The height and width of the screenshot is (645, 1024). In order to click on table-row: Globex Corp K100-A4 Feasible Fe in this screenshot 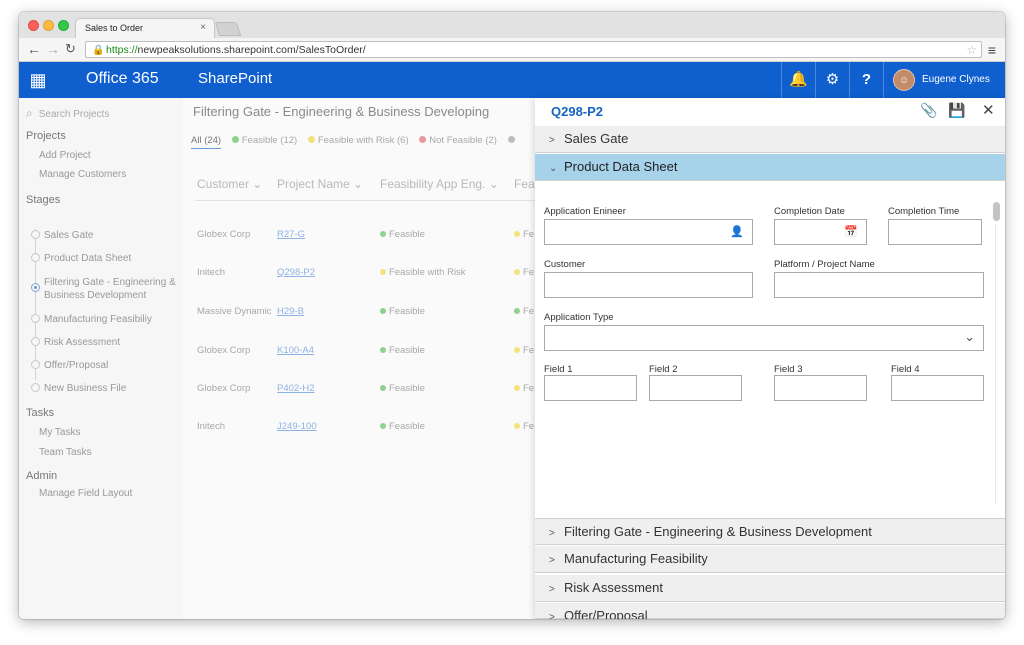, I will do `click(366, 353)`.